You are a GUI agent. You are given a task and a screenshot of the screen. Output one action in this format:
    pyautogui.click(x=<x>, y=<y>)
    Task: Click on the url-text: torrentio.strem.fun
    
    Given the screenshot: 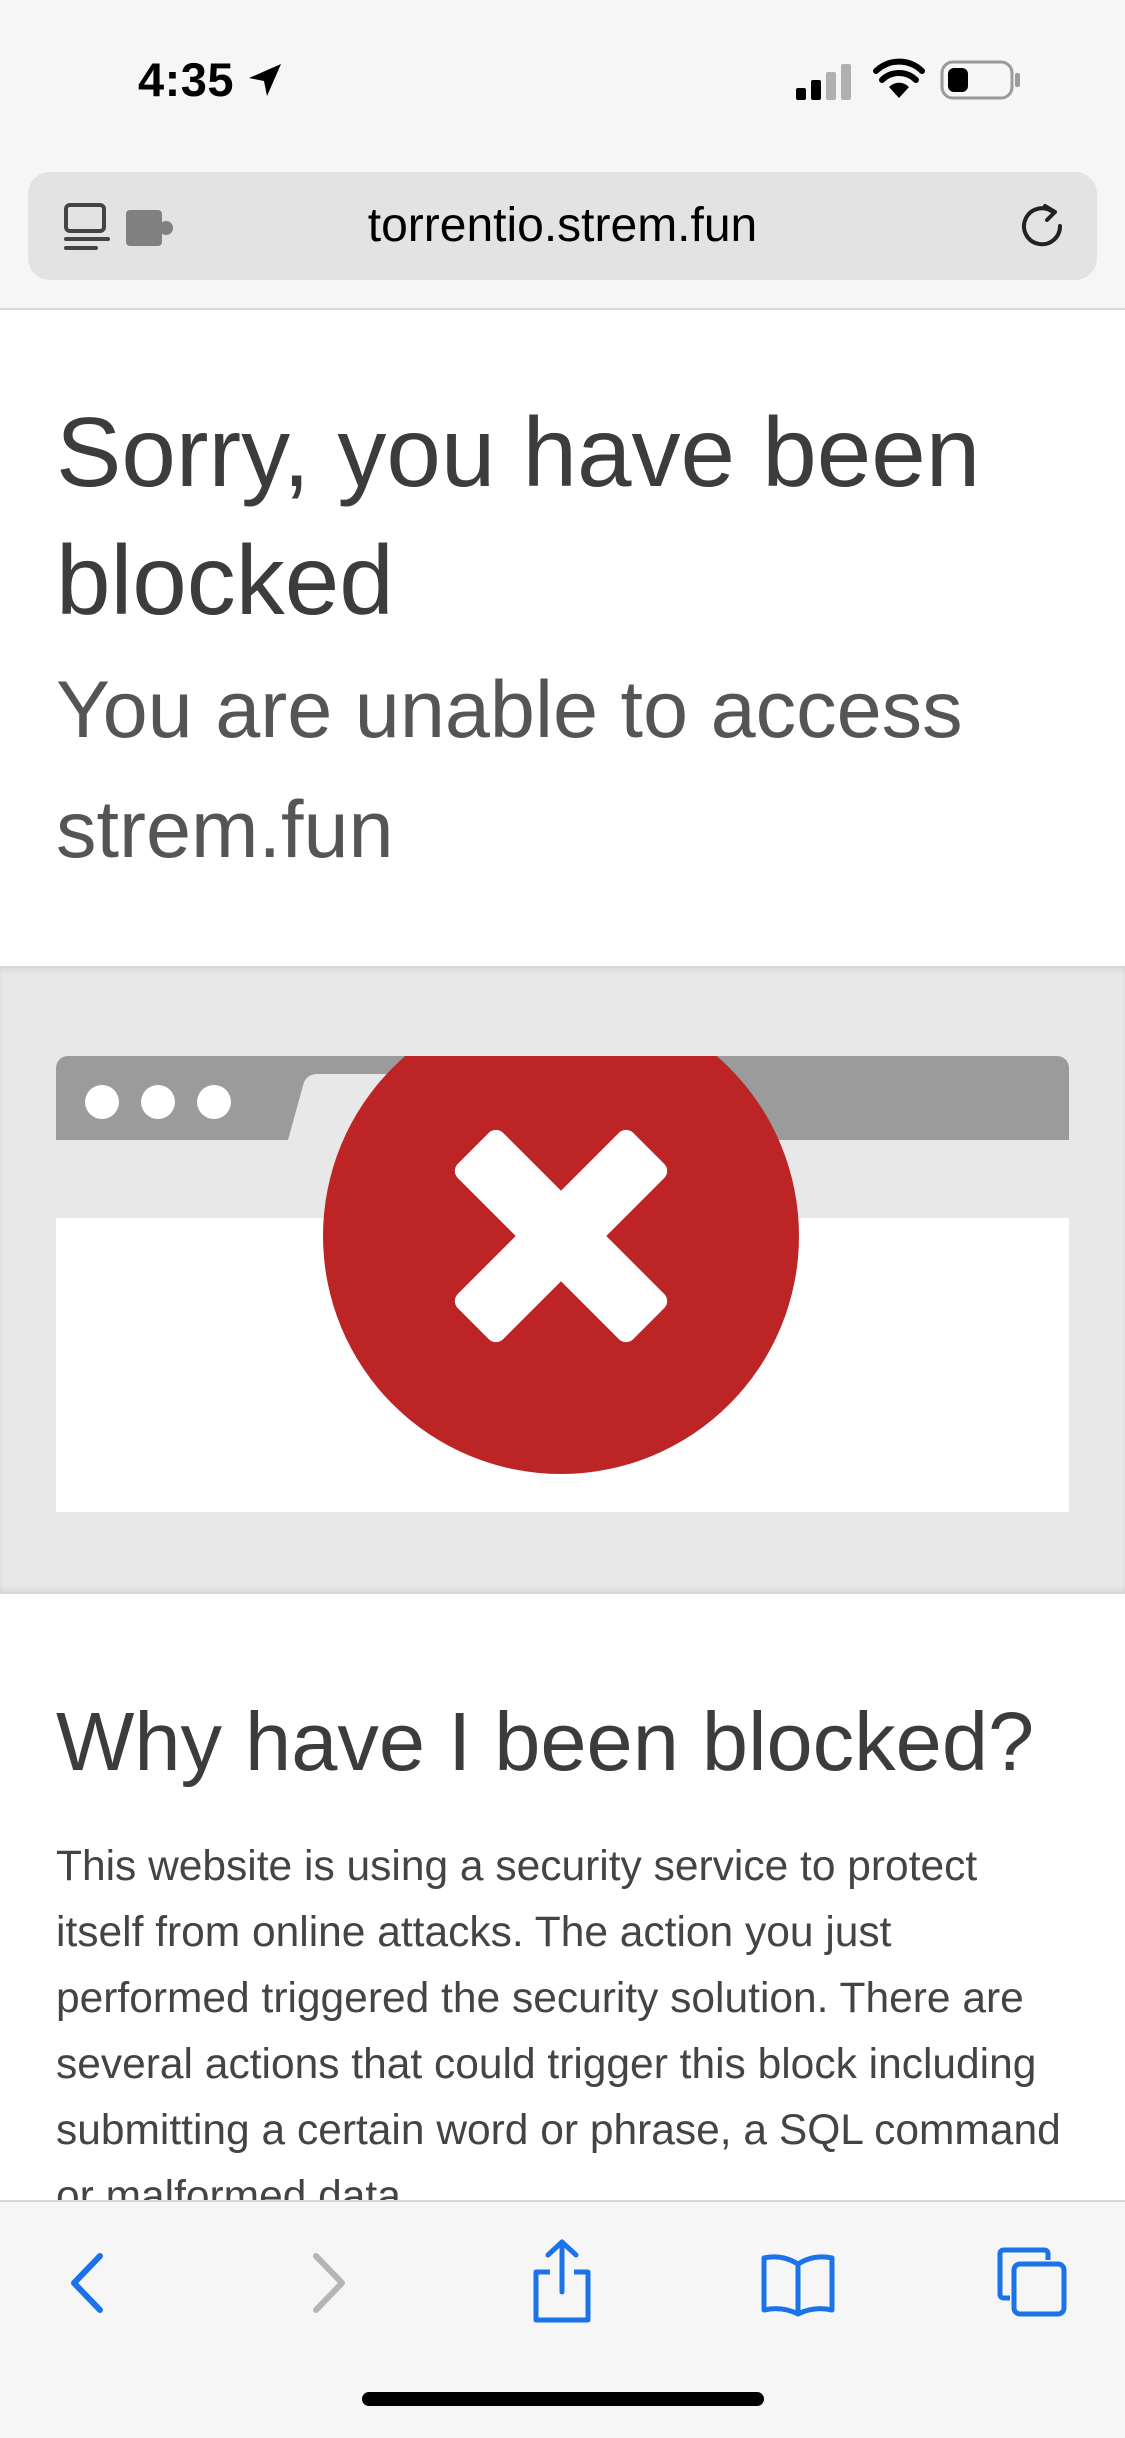 What is the action you would take?
    pyautogui.click(x=562, y=226)
    